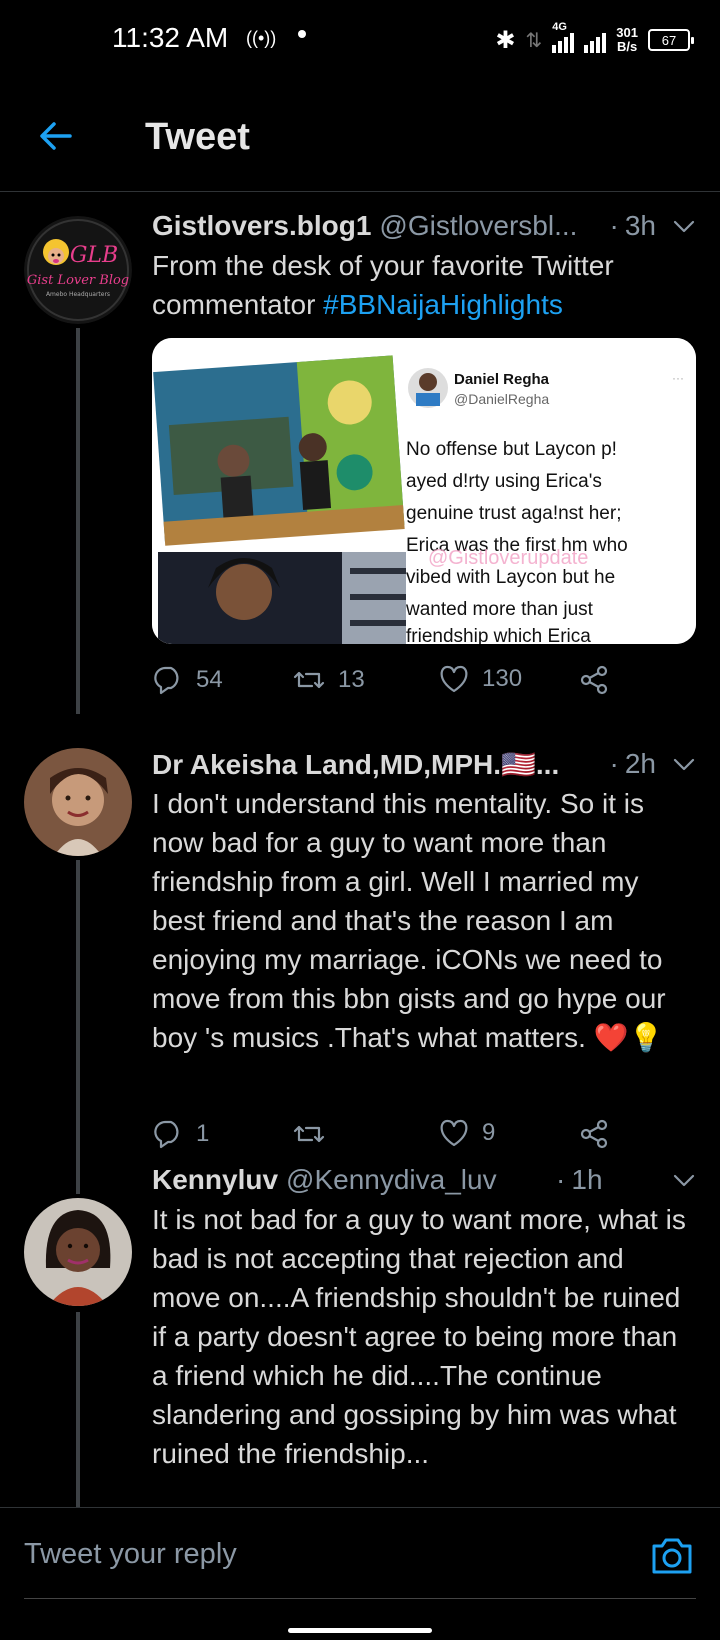  I want to click on bluetooth-icon: ✱, so click(505, 40).